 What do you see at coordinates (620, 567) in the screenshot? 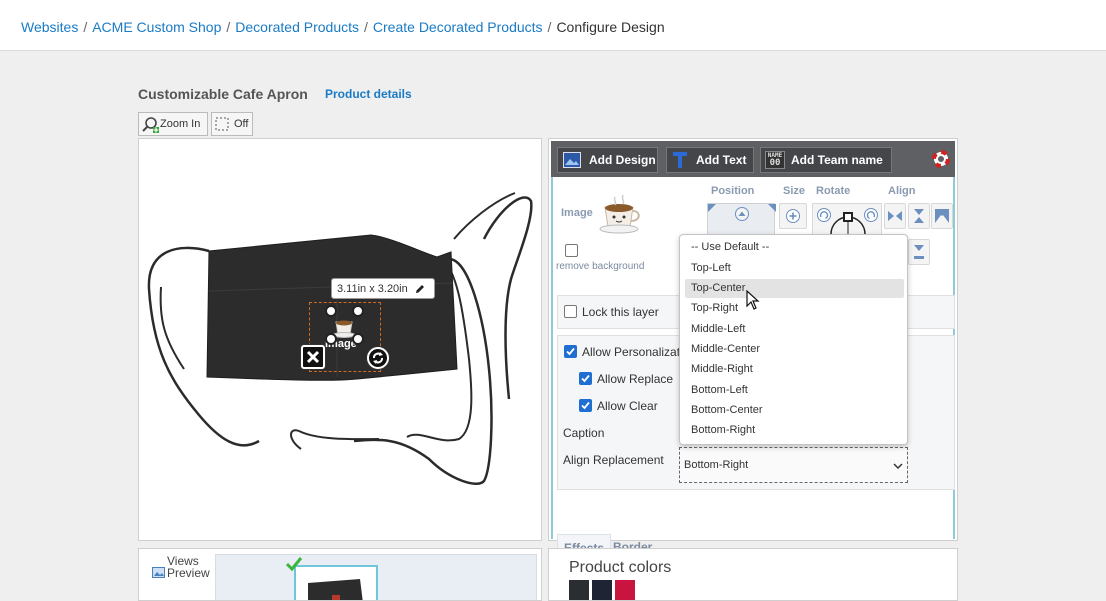
I see `product-colors-title: Product colors` at bounding box center [620, 567].